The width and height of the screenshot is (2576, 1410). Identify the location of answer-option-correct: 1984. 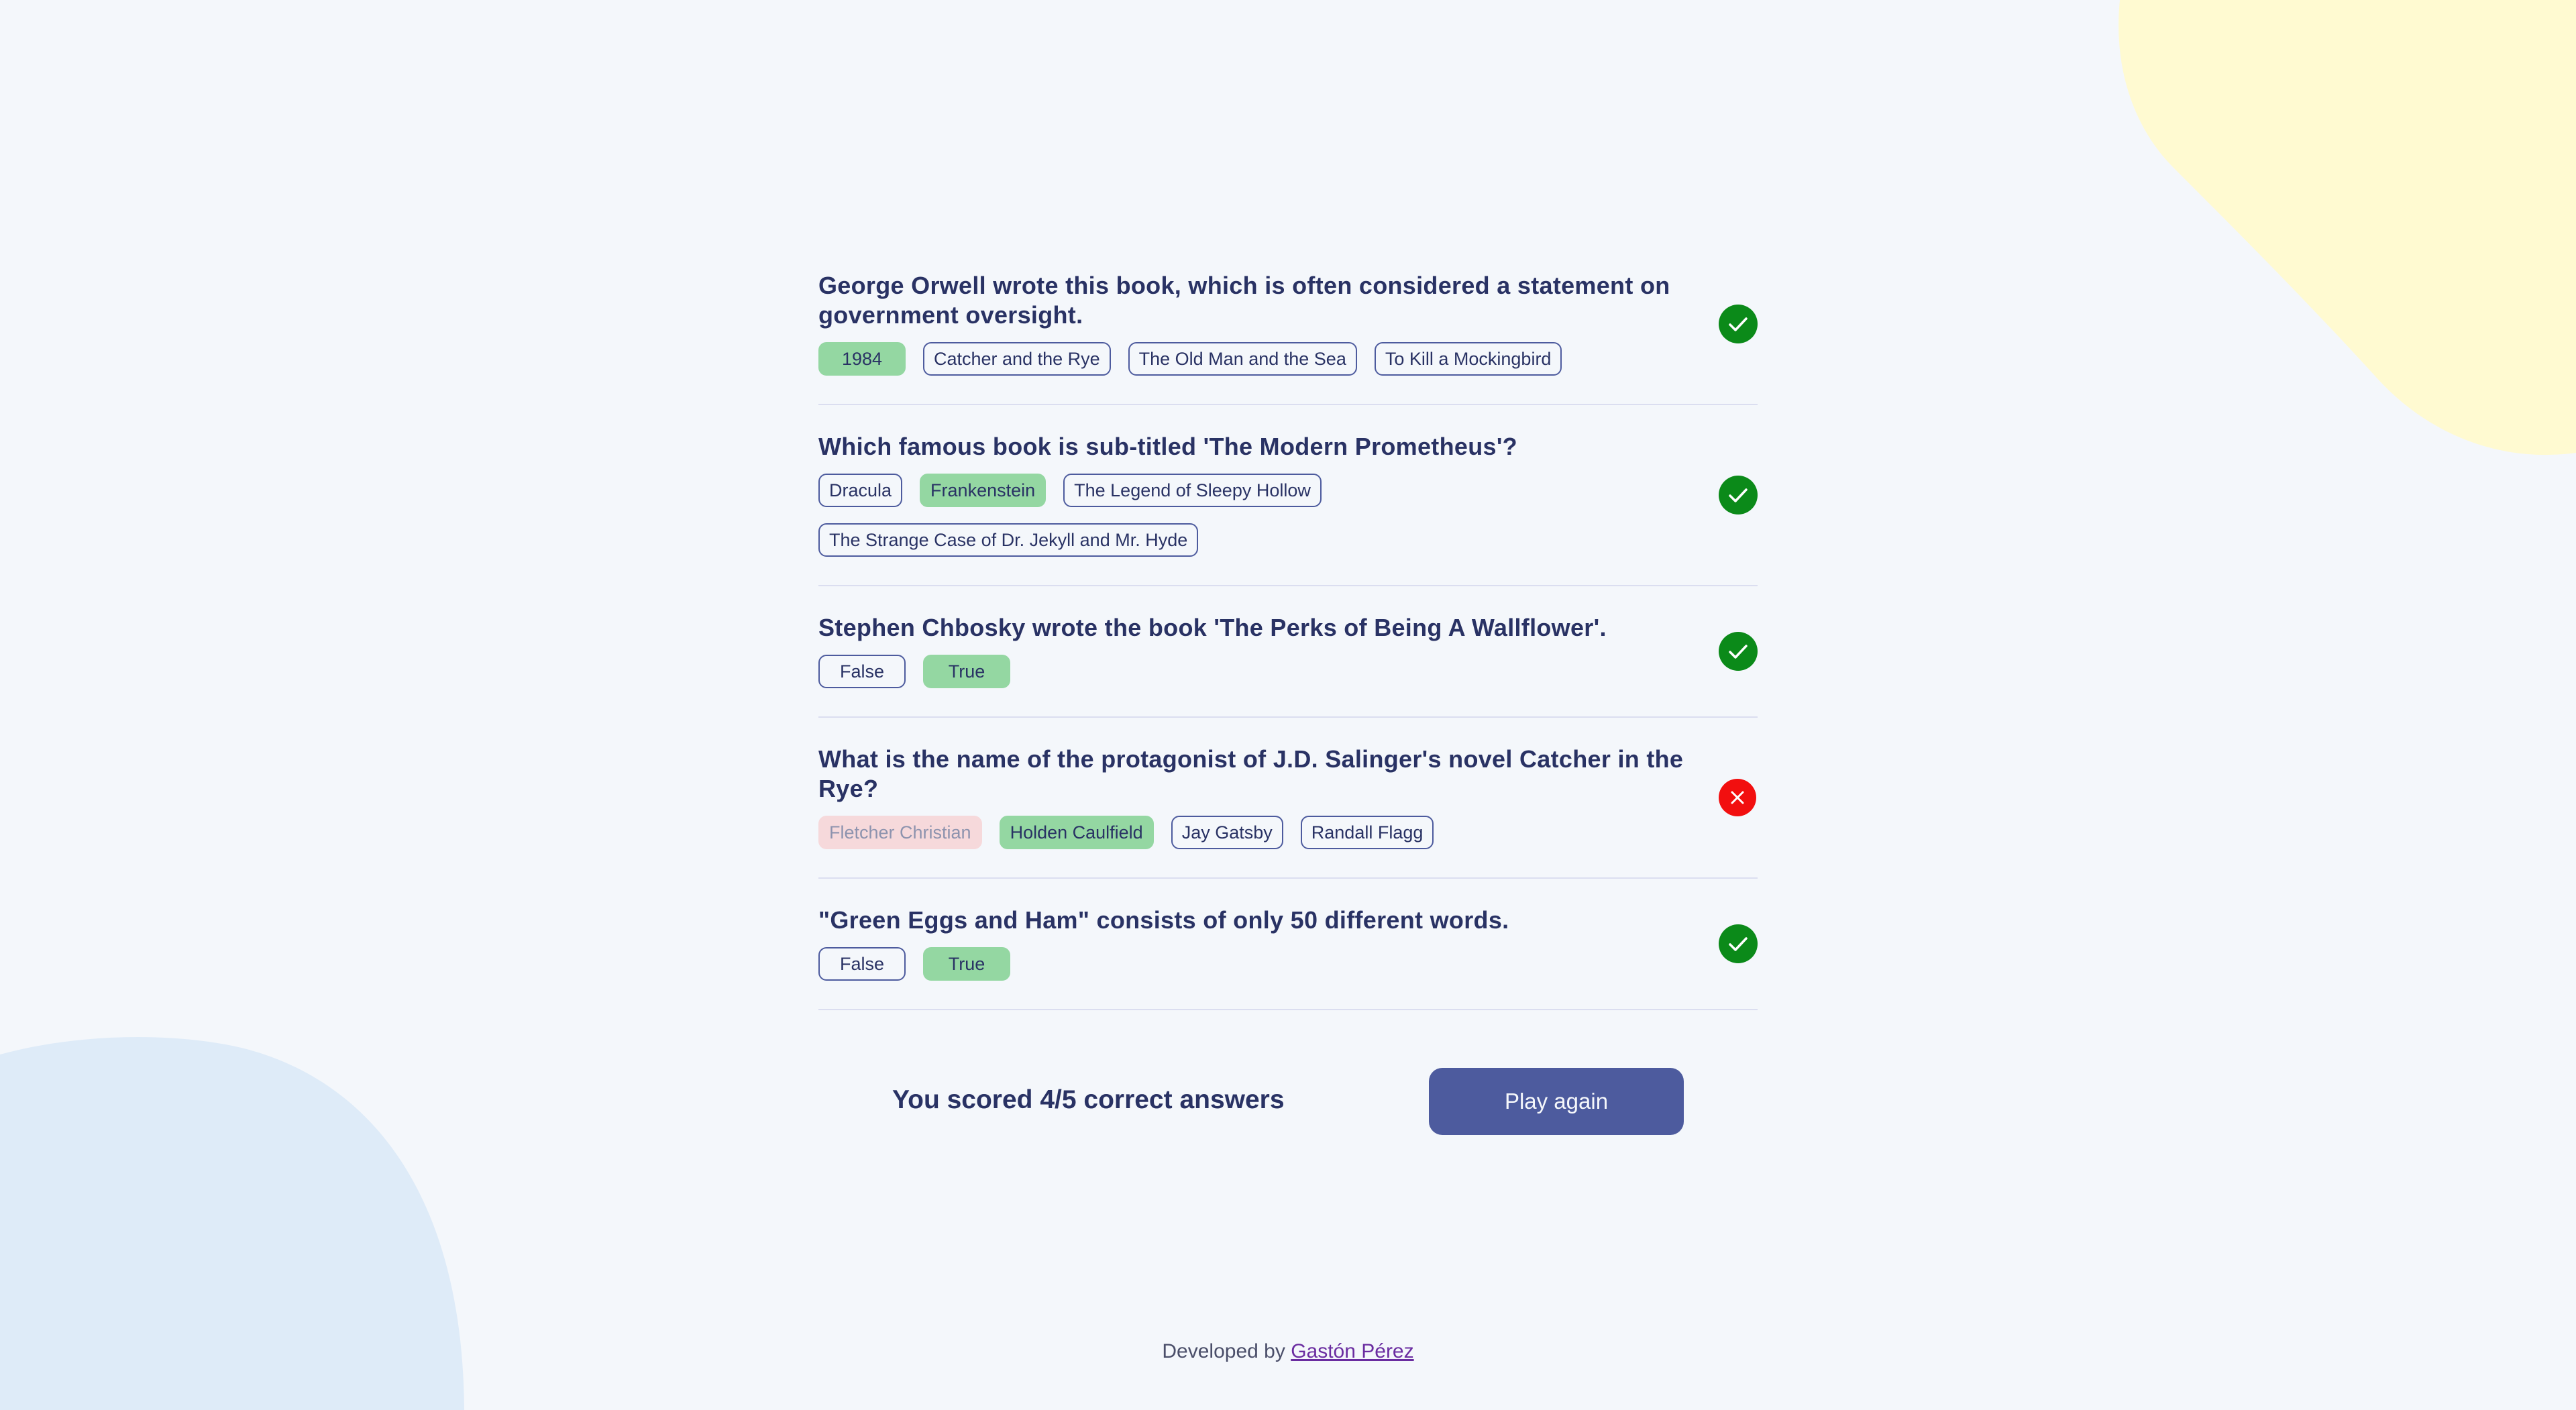
(862, 359).